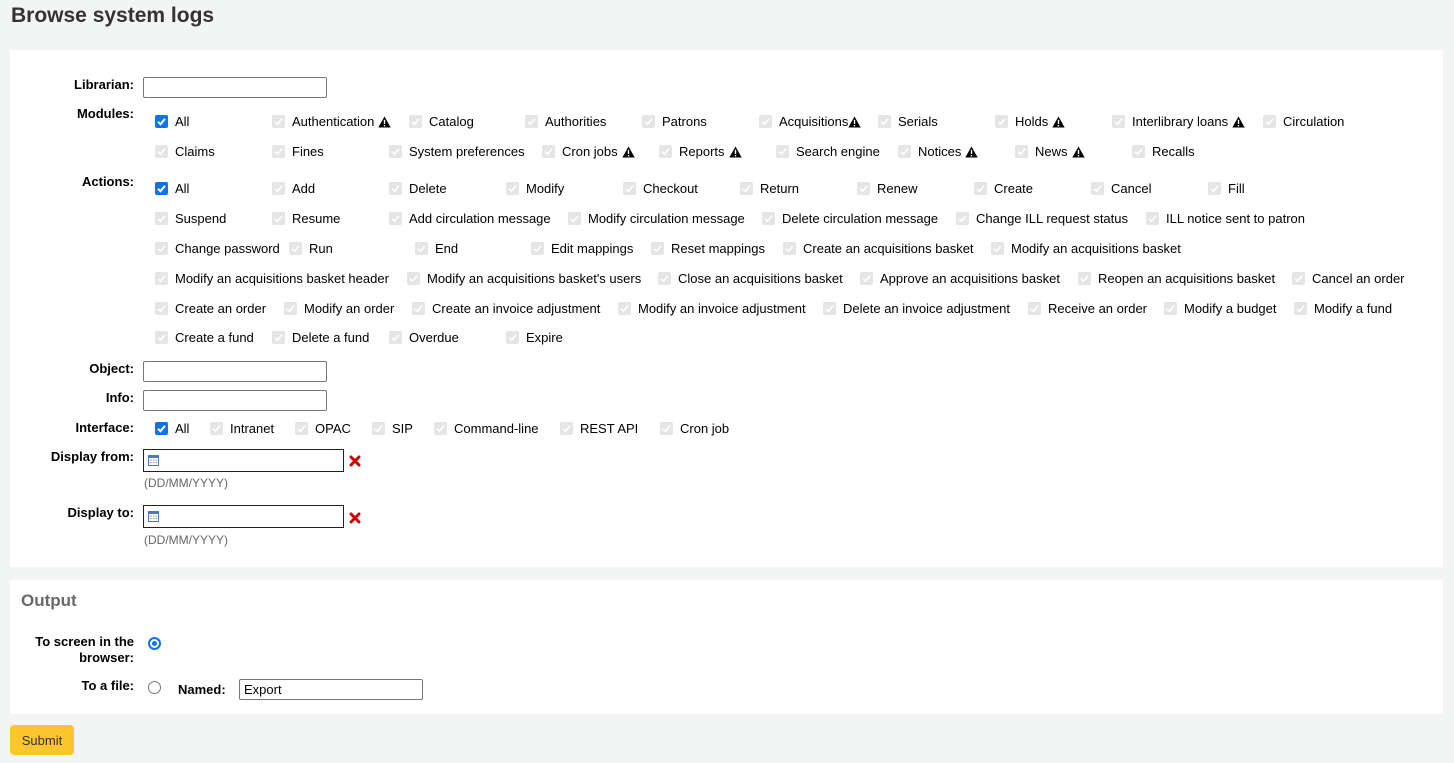 The width and height of the screenshot is (1454, 763). I want to click on action-checkbox-receive-an-order: Receive an order, so click(1087, 308).